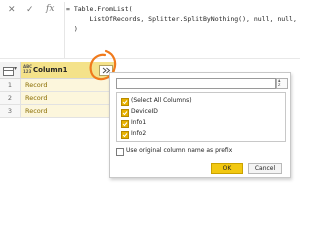  Describe the element at coordinates (139, 122) in the screenshot. I see `column-item-label: Info1` at that location.